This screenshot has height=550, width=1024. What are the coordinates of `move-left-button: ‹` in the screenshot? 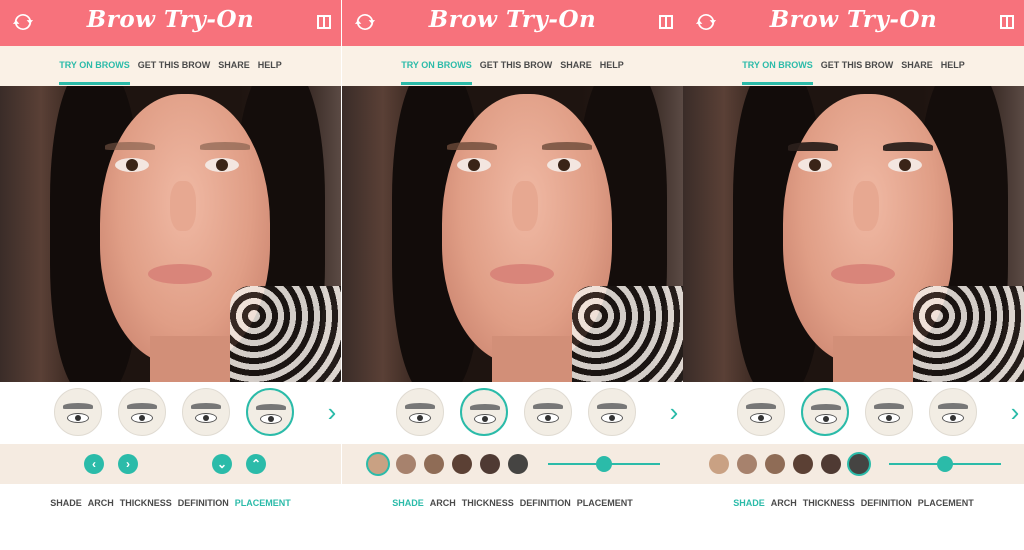 It's located at (94, 464).